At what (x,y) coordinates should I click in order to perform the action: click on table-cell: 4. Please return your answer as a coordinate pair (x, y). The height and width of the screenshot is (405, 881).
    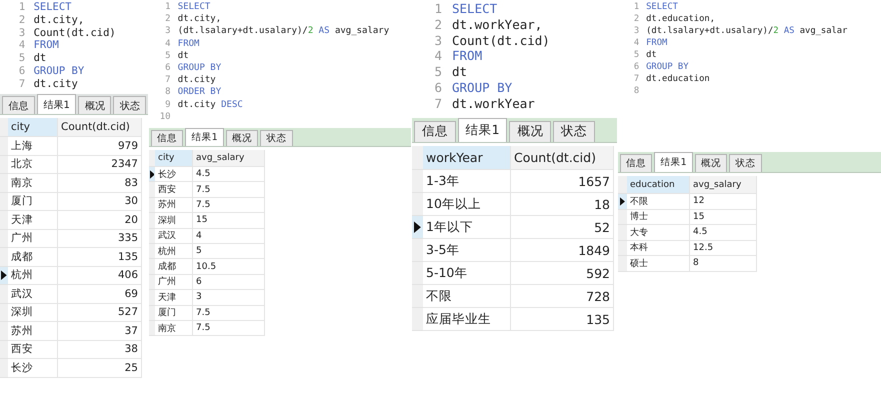
    Looking at the image, I should click on (229, 236).